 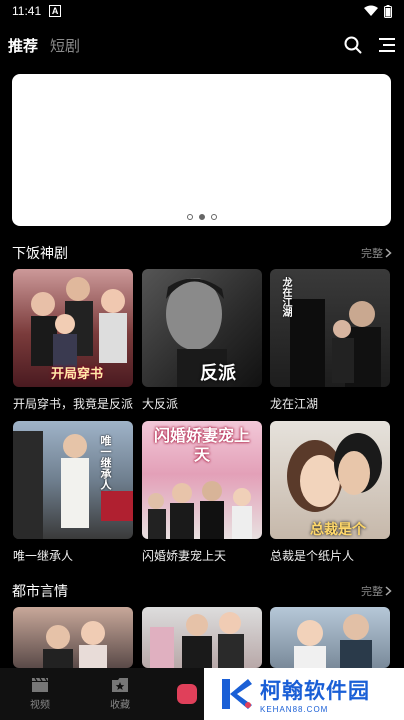 What do you see at coordinates (105, 462) in the screenshot?
I see `poster-title-text: 唯一继承人` at bounding box center [105, 462].